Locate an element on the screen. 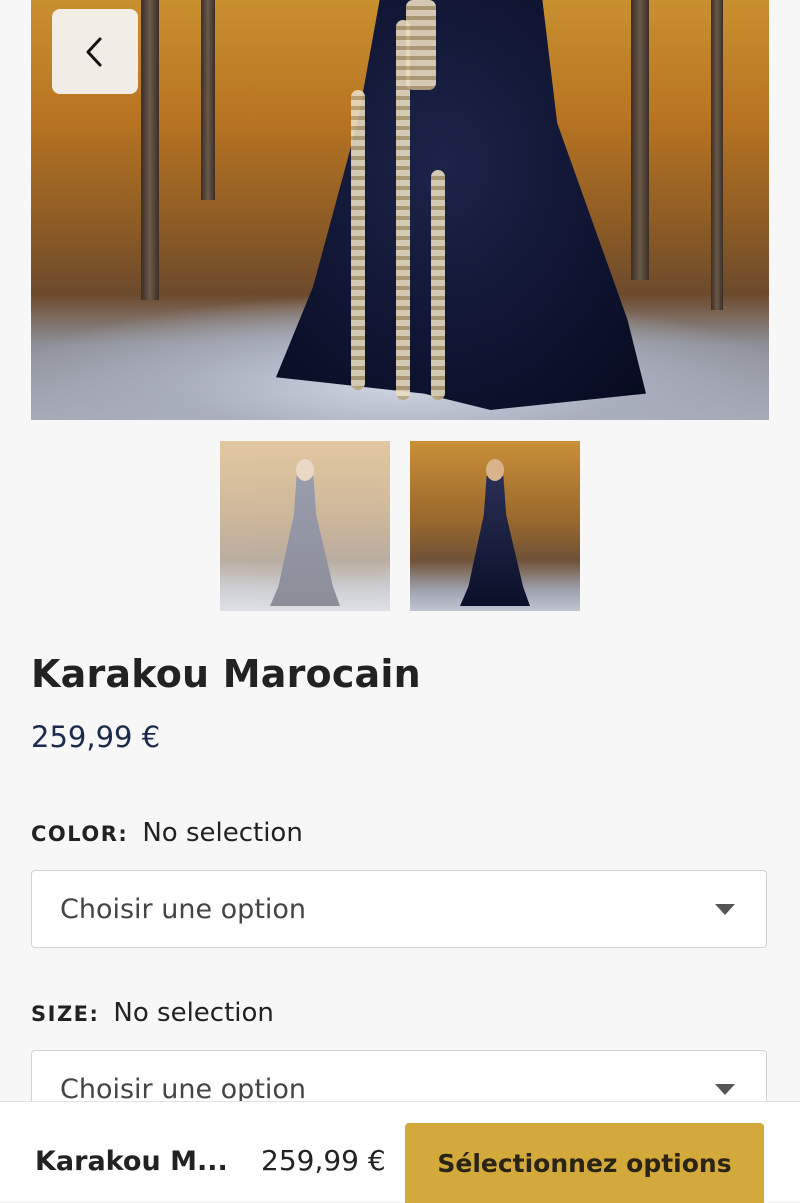 This screenshot has width=800, height=1203. color-selection-status: No selection is located at coordinates (222, 833).